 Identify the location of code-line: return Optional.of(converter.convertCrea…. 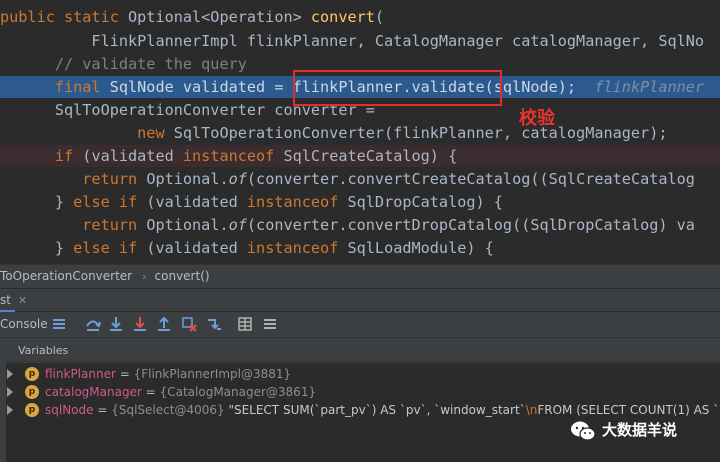
(360, 179).